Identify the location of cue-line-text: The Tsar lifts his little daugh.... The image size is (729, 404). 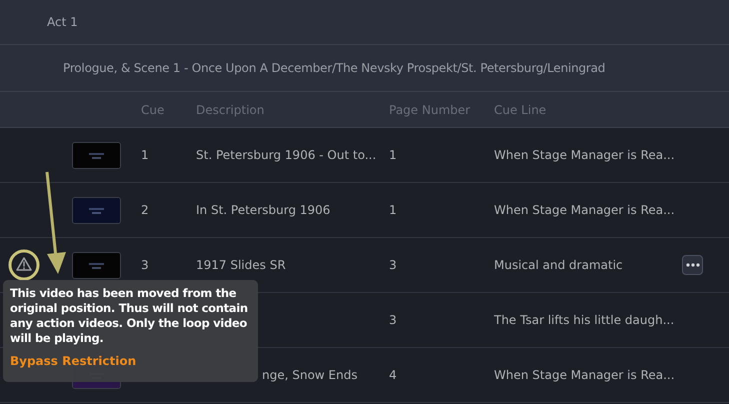
(584, 320).